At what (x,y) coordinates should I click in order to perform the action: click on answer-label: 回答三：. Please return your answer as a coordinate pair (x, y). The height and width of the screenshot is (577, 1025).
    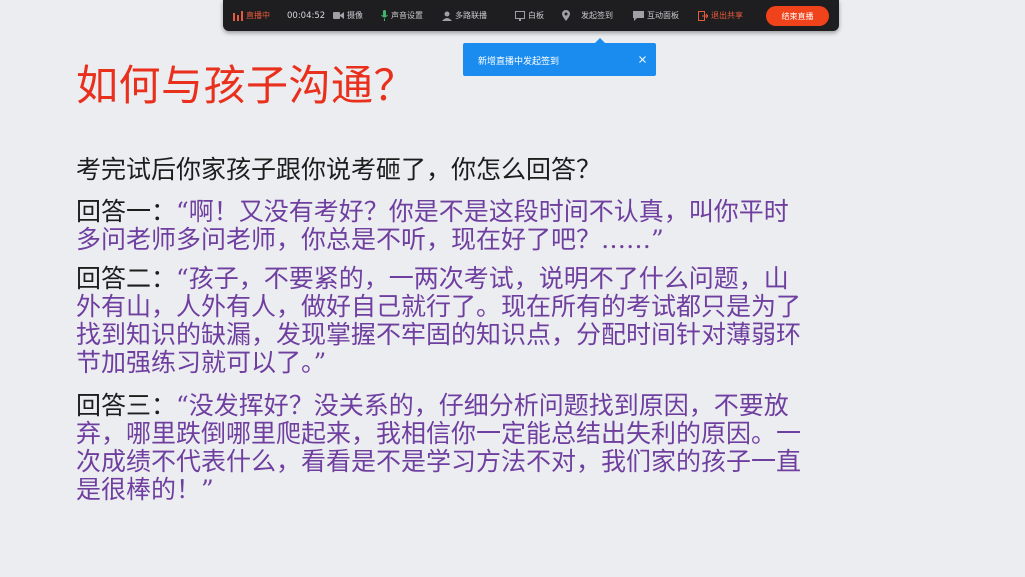
    Looking at the image, I should click on (126, 405).